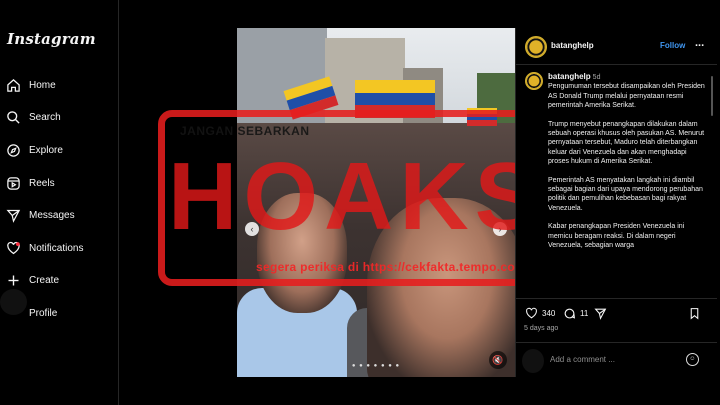  What do you see at coordinates (44, 280) in the screenshot?
I see `nav-label-create: Create` at bounding box center [44, 280].